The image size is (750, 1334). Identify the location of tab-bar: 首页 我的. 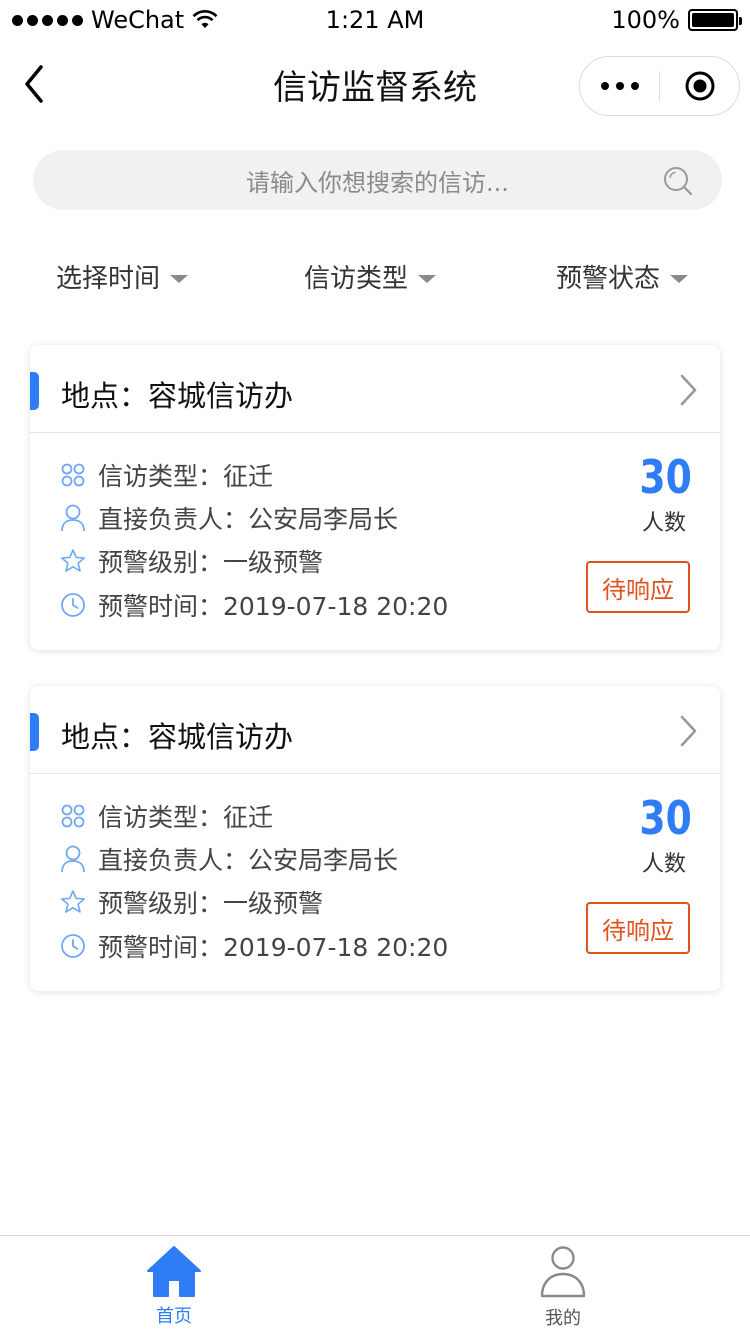
(375, 1284).